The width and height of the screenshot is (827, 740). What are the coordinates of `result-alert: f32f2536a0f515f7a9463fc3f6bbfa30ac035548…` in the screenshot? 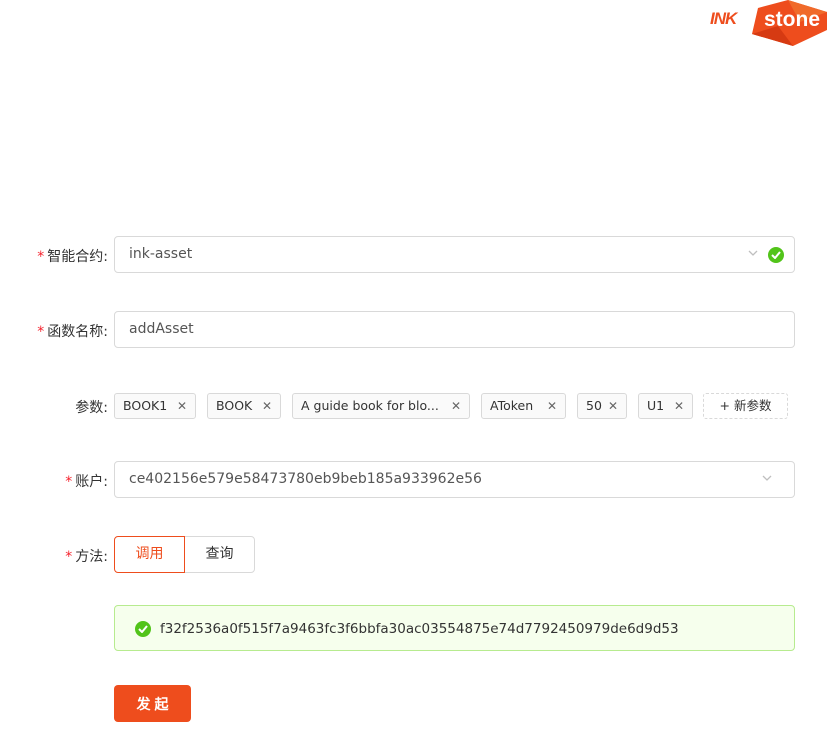 It's located at (454, 628).